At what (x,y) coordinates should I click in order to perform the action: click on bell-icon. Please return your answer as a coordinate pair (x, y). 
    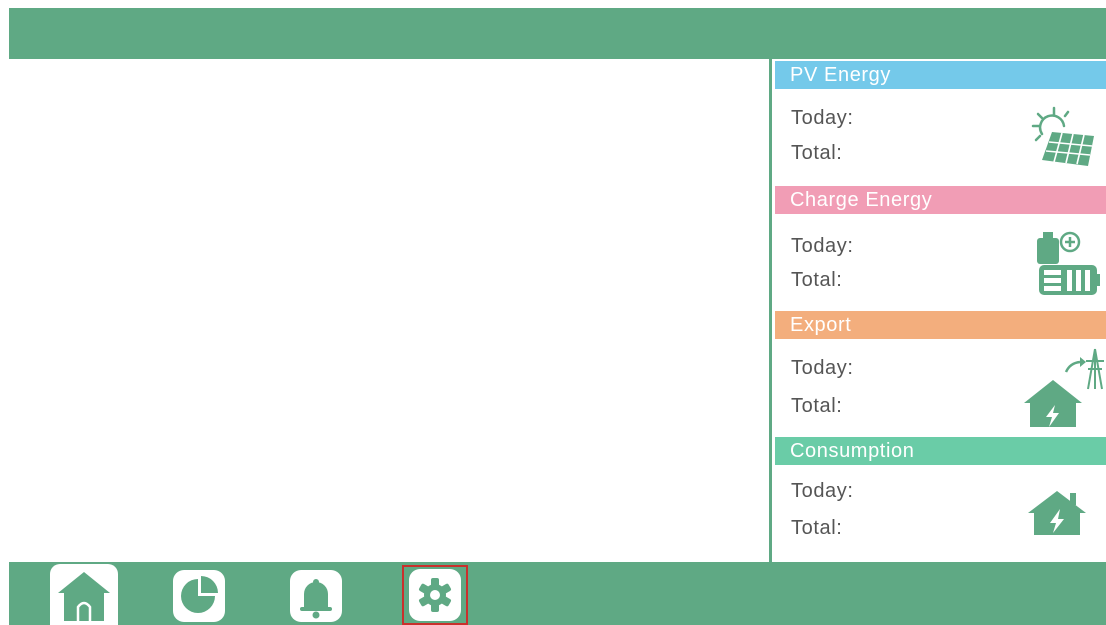
    Looking at the image, I should click on (316, 596).